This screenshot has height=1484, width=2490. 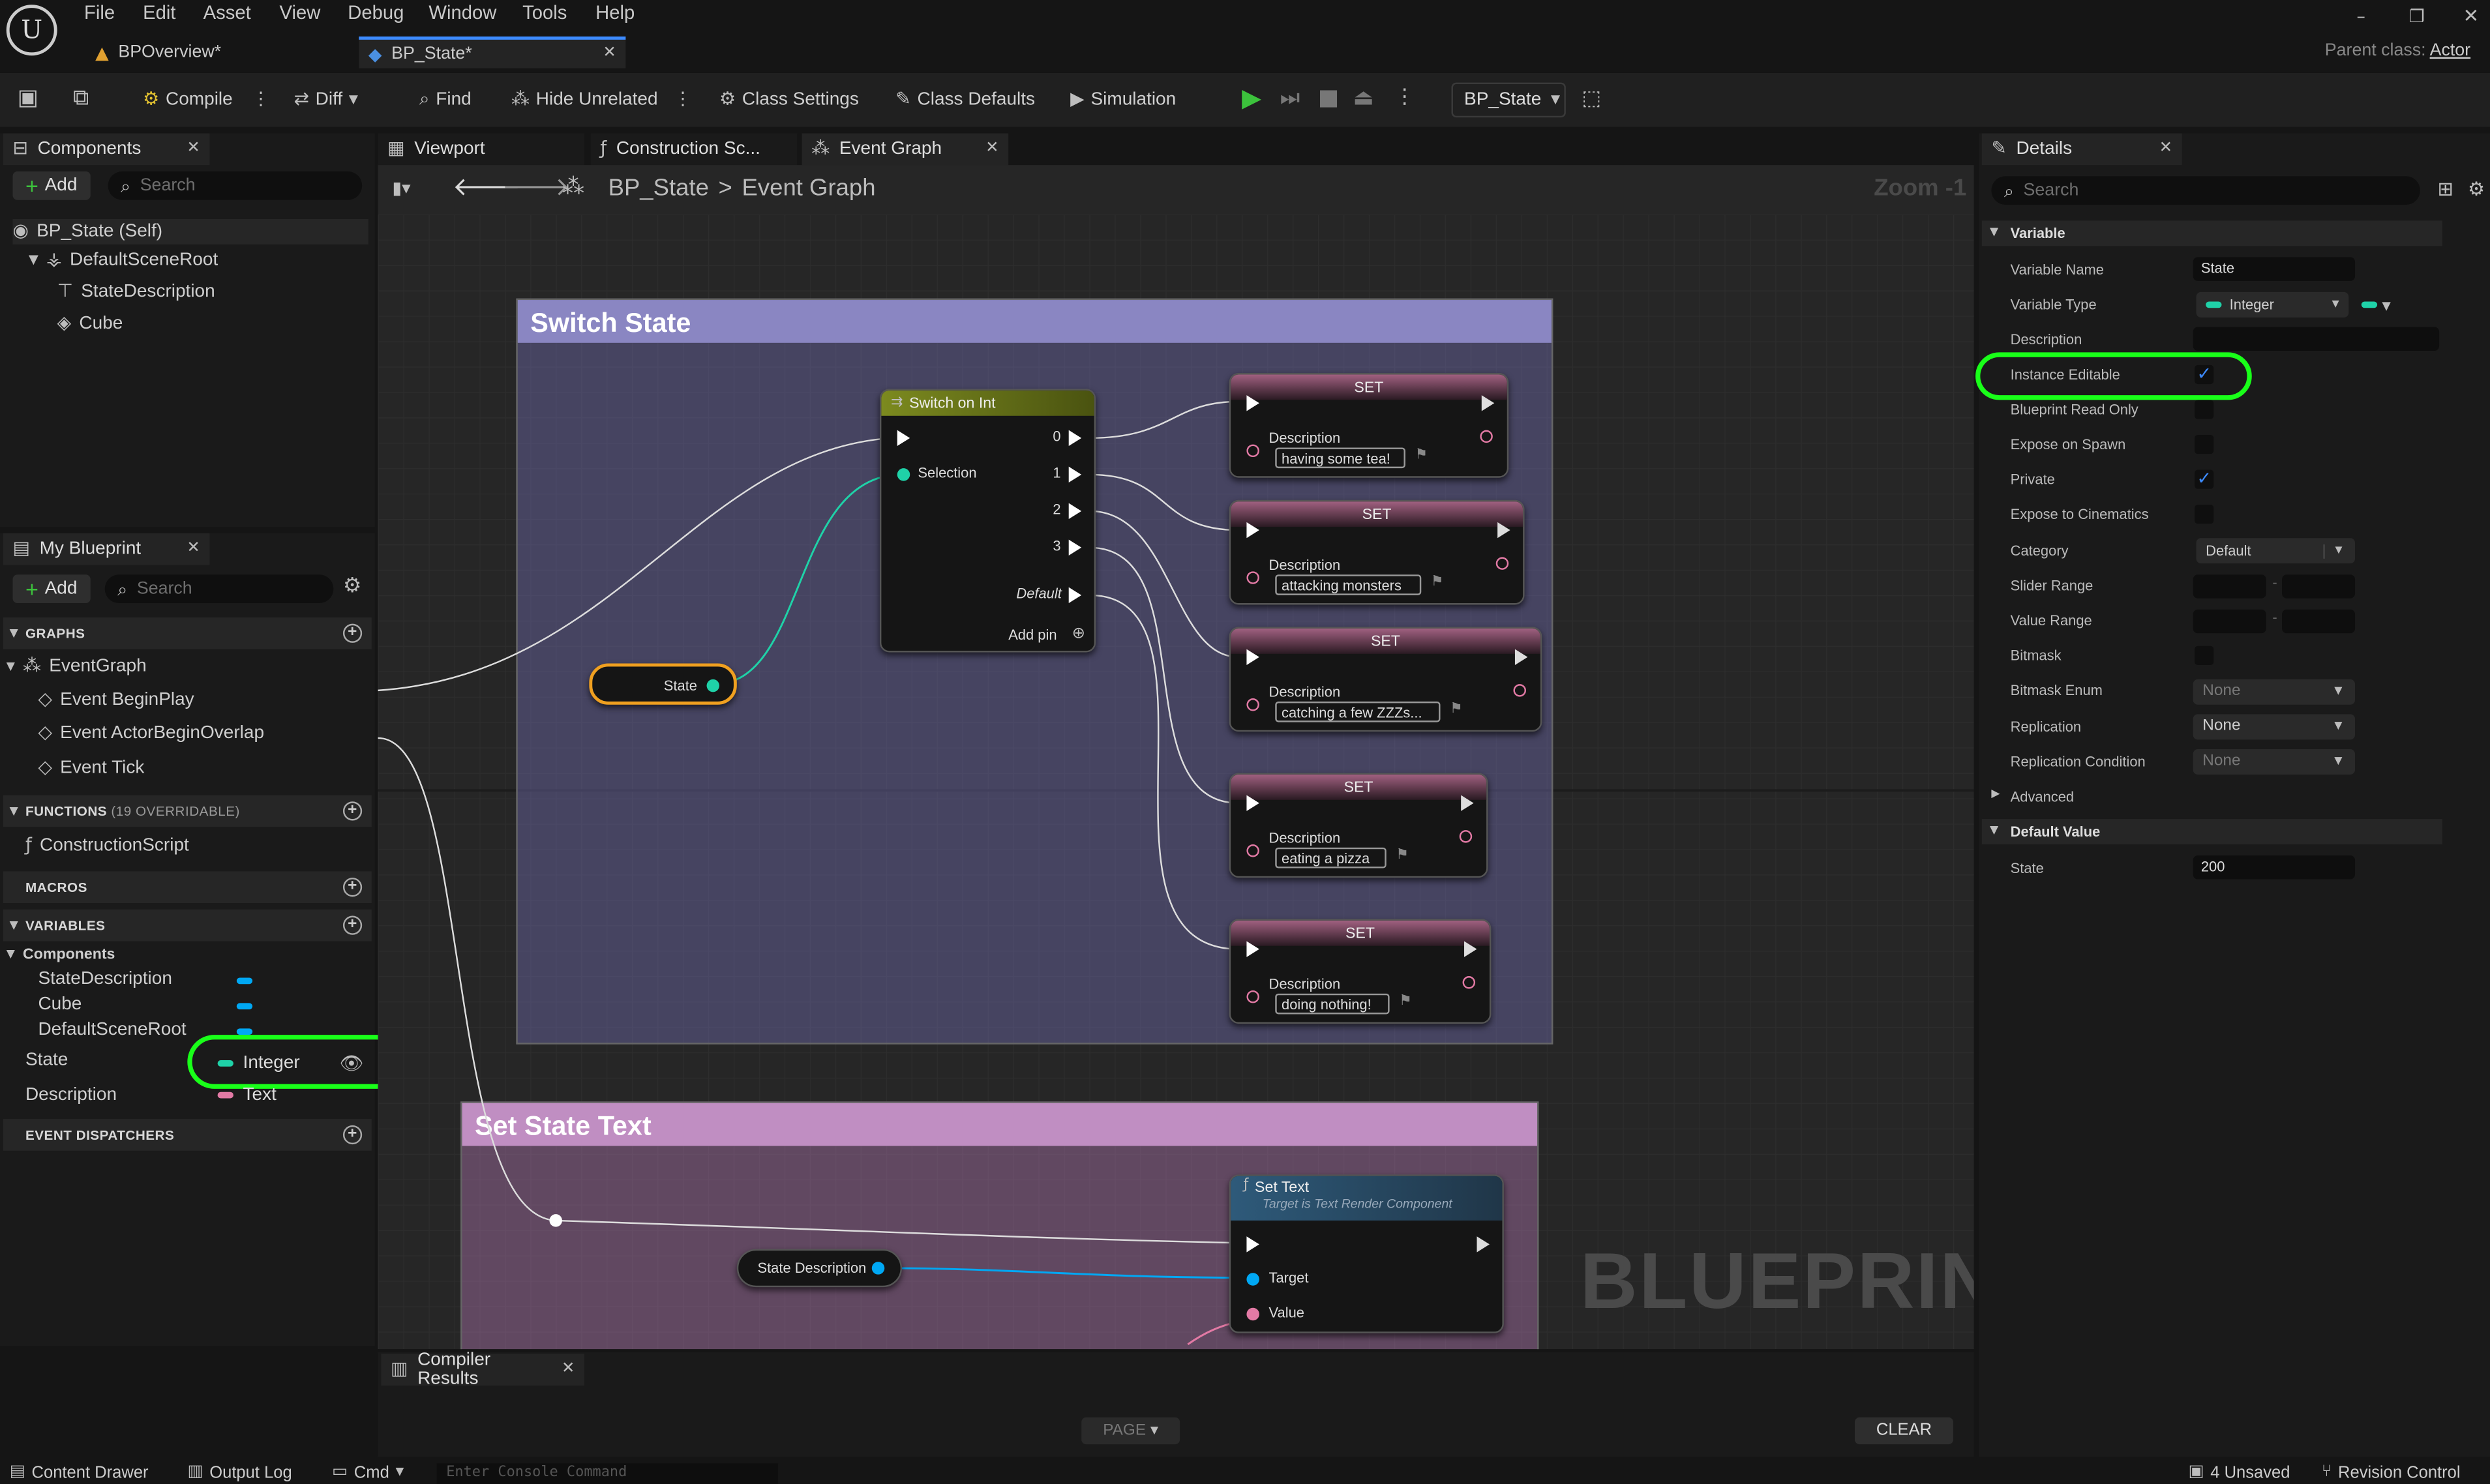 I want to click on function-constructionscript: ƒ ConstructionScript, so click(x=107, y=845).